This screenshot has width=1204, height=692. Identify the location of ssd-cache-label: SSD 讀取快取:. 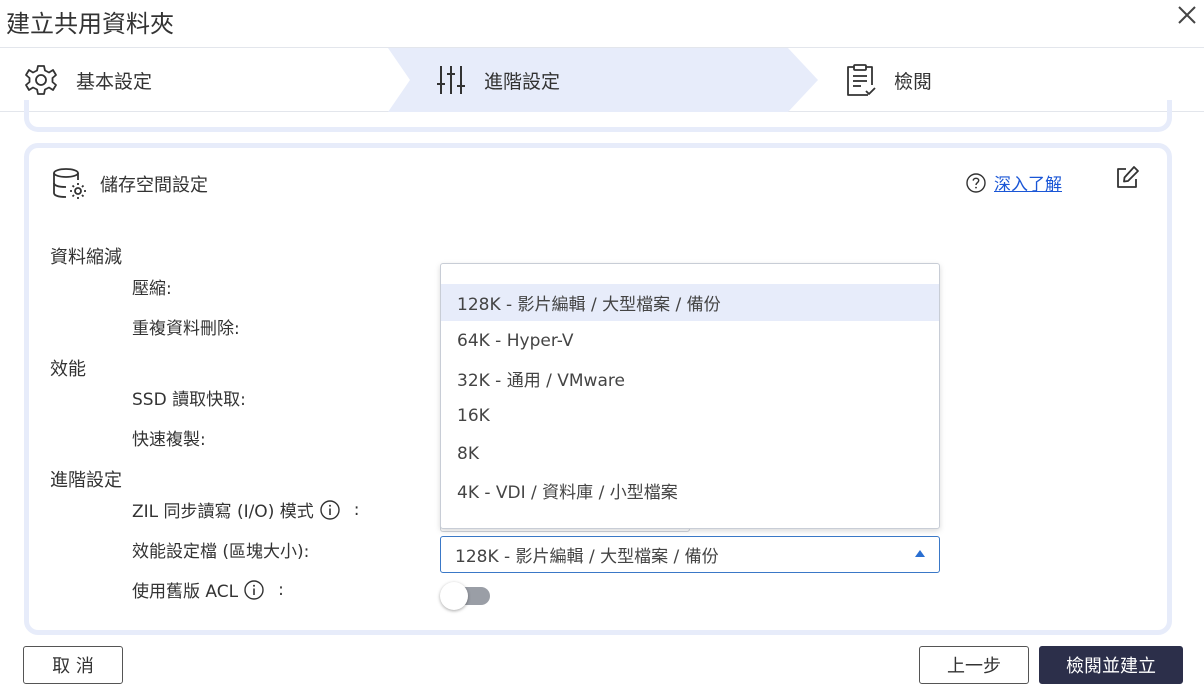
(189, 400).